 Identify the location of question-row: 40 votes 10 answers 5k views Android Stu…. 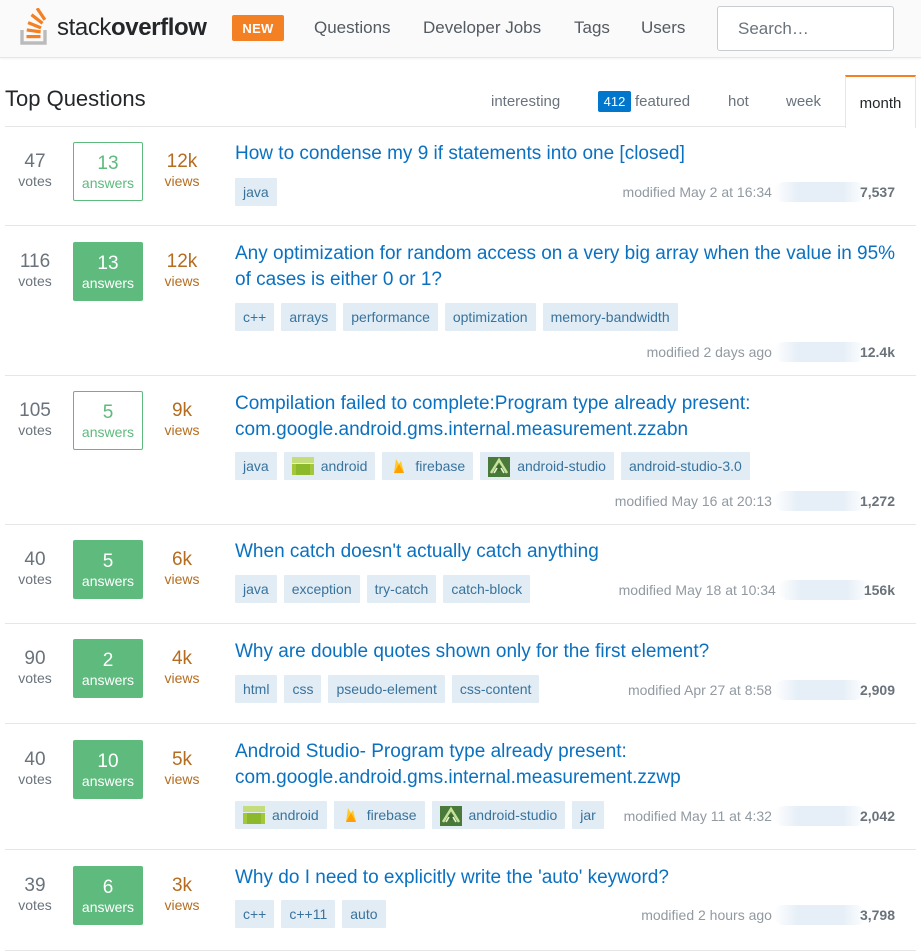
(460, 787).